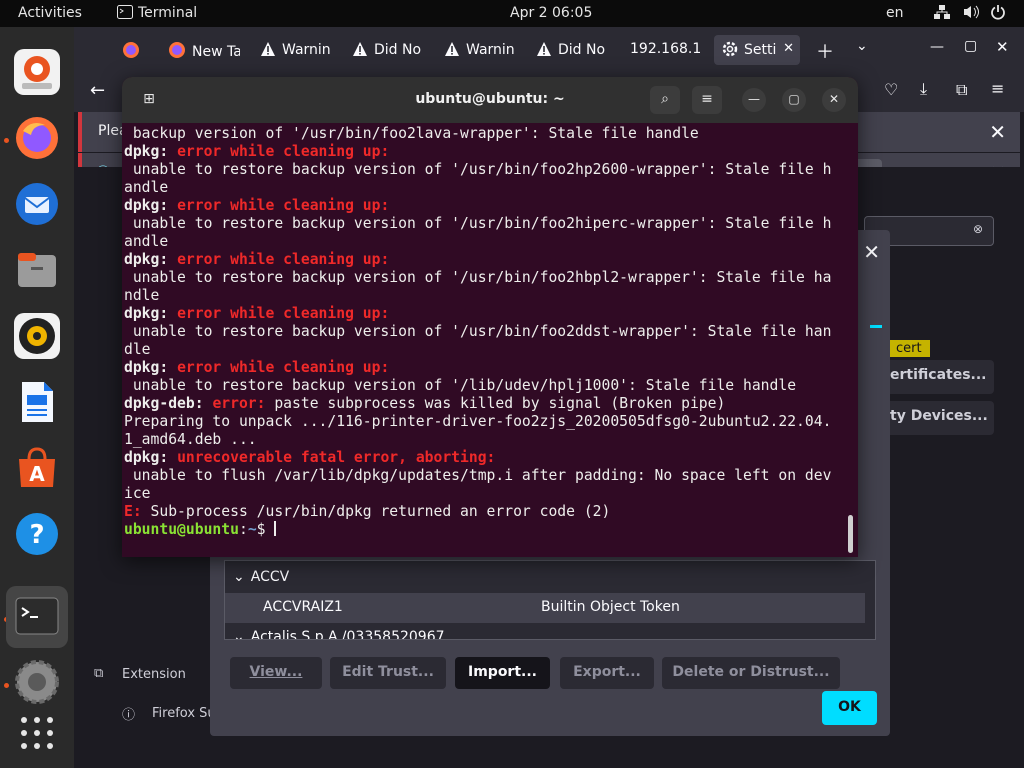  Describe the element at coordinates (137, 511) in the screenshot. I see `terminal-text: E:` at that location.